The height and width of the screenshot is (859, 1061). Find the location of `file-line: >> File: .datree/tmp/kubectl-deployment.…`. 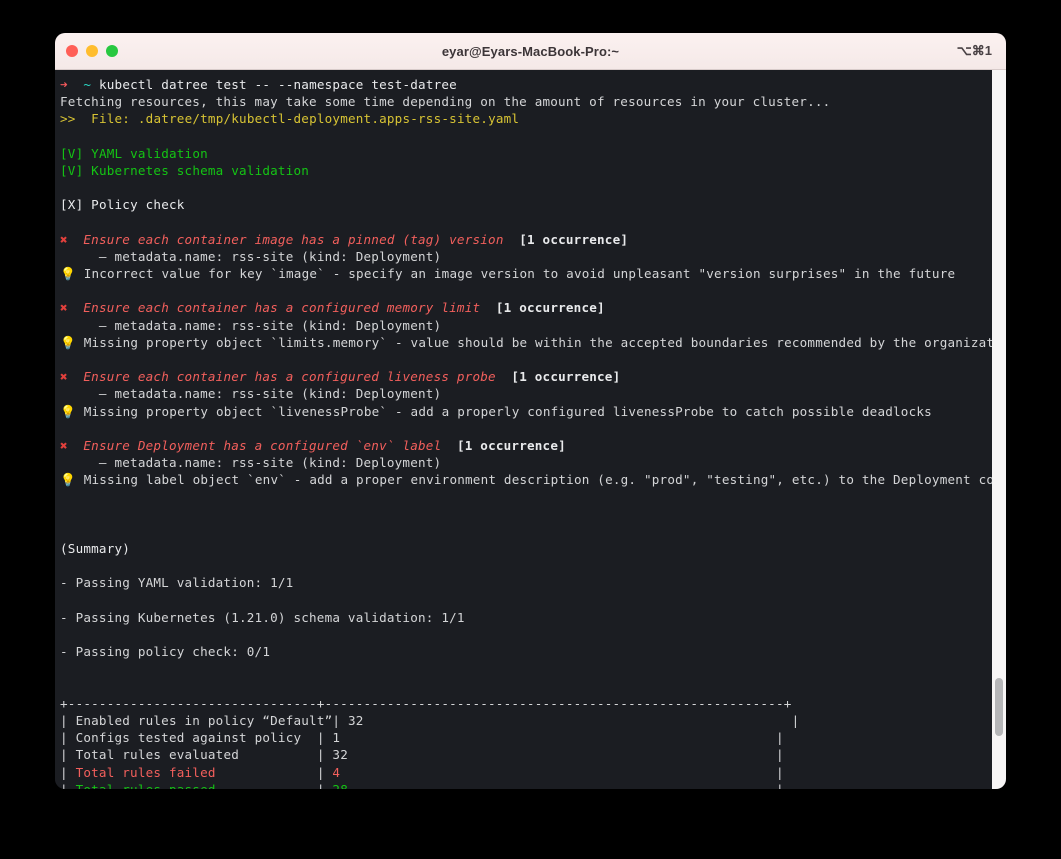

file-line: >> File: .datree/tmp/kubectl-deployment.… is located at coordinates (533, 118).